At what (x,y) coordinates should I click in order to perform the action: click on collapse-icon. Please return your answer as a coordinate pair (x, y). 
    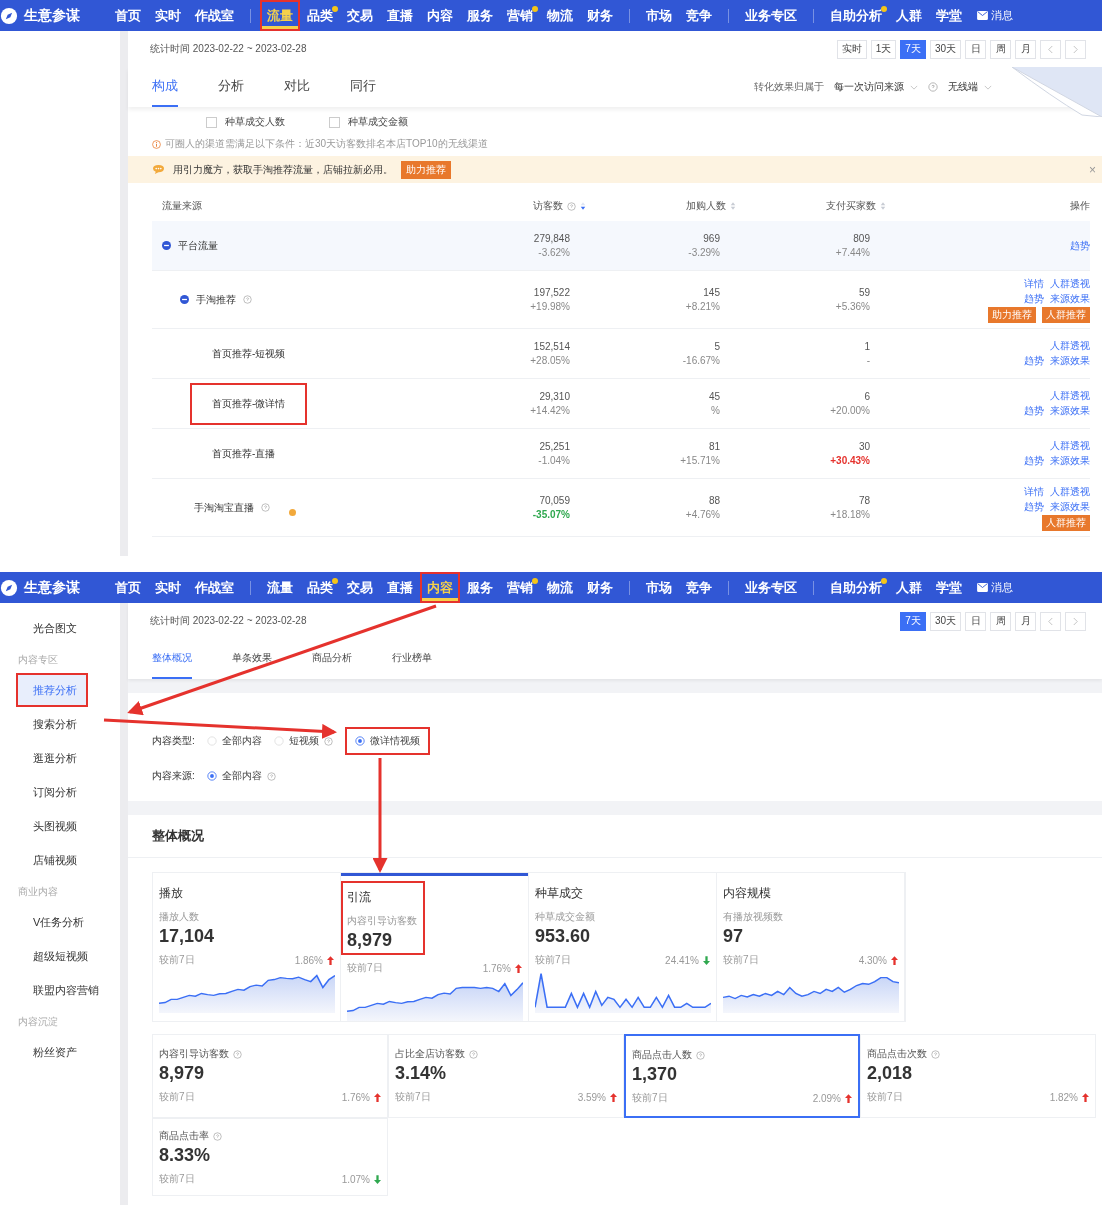
    Looking at the image, I should click on (184, 299).